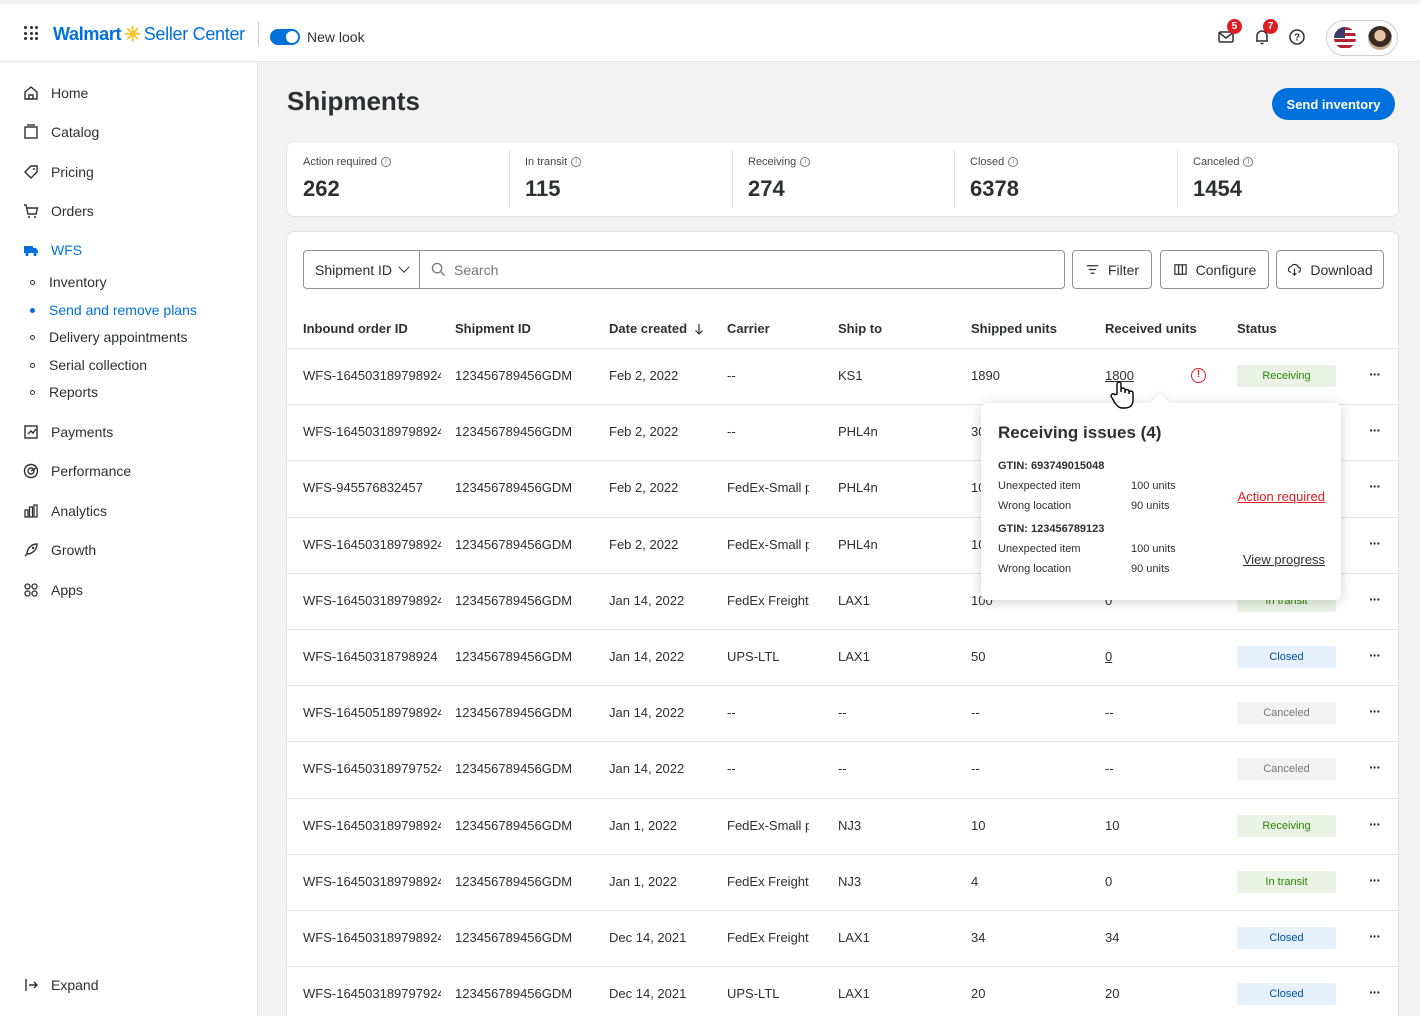  What do you see at coordinates (58, 211) in the screenshot?
I see `sidebar-item-orders: Orders` at bounding box center [58, 211].